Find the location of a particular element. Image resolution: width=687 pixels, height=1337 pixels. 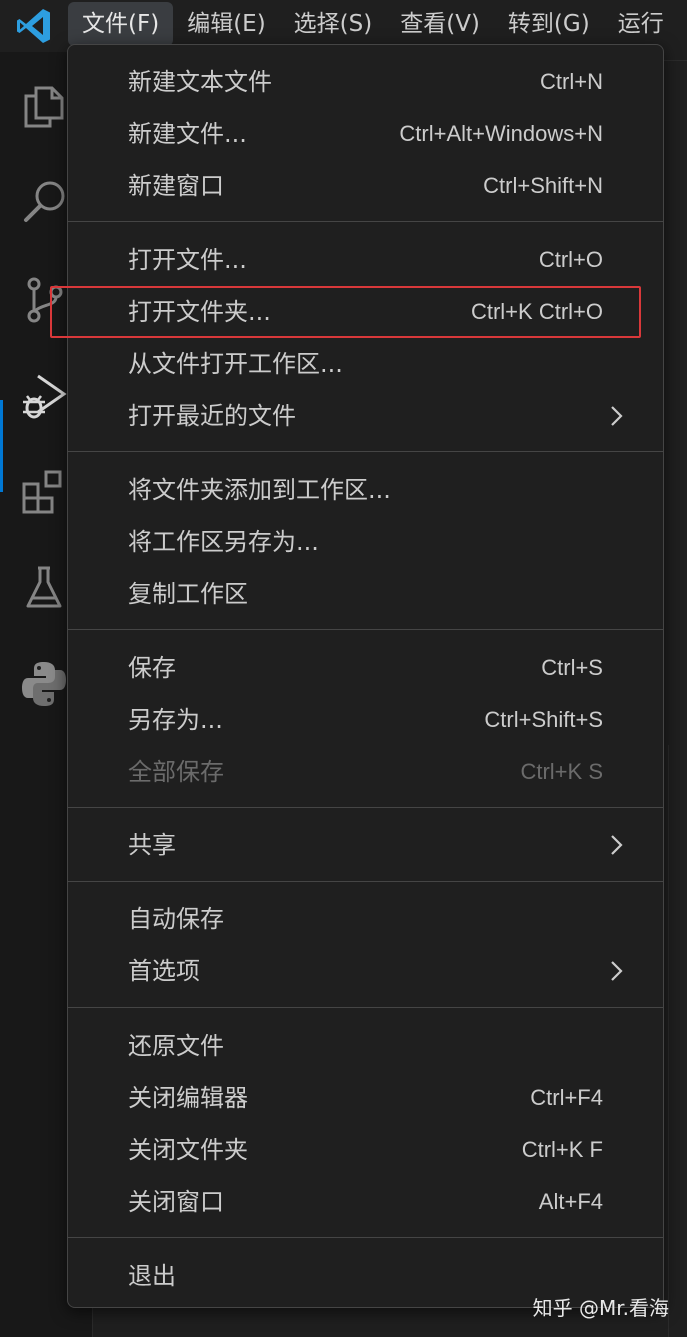

extensions-icon is located at coordinates (44, 492).